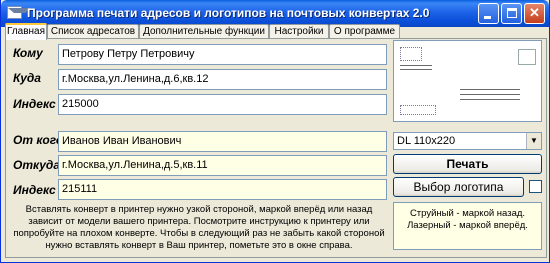 Image resolution: width=550 pixels, height=263 pixels. I want to click on logo-checkbox, so click(535, 186).